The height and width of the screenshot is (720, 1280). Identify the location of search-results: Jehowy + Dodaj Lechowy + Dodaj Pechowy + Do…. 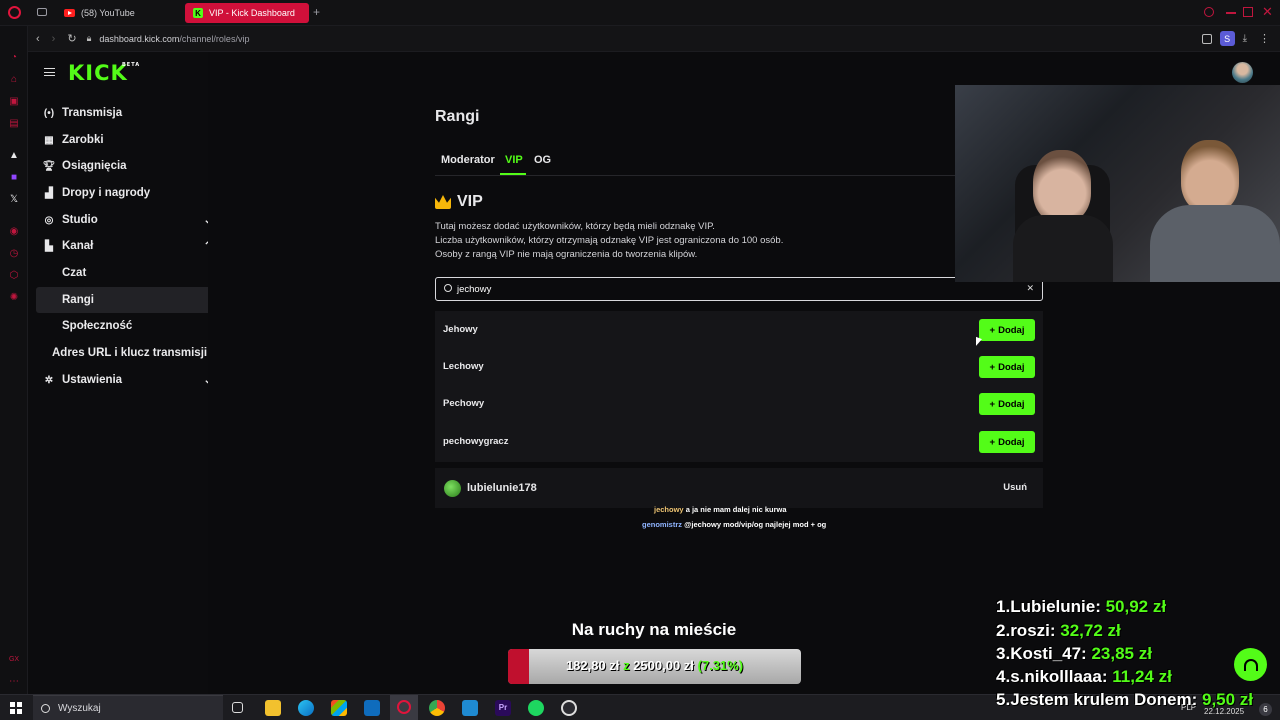
(739, 386).